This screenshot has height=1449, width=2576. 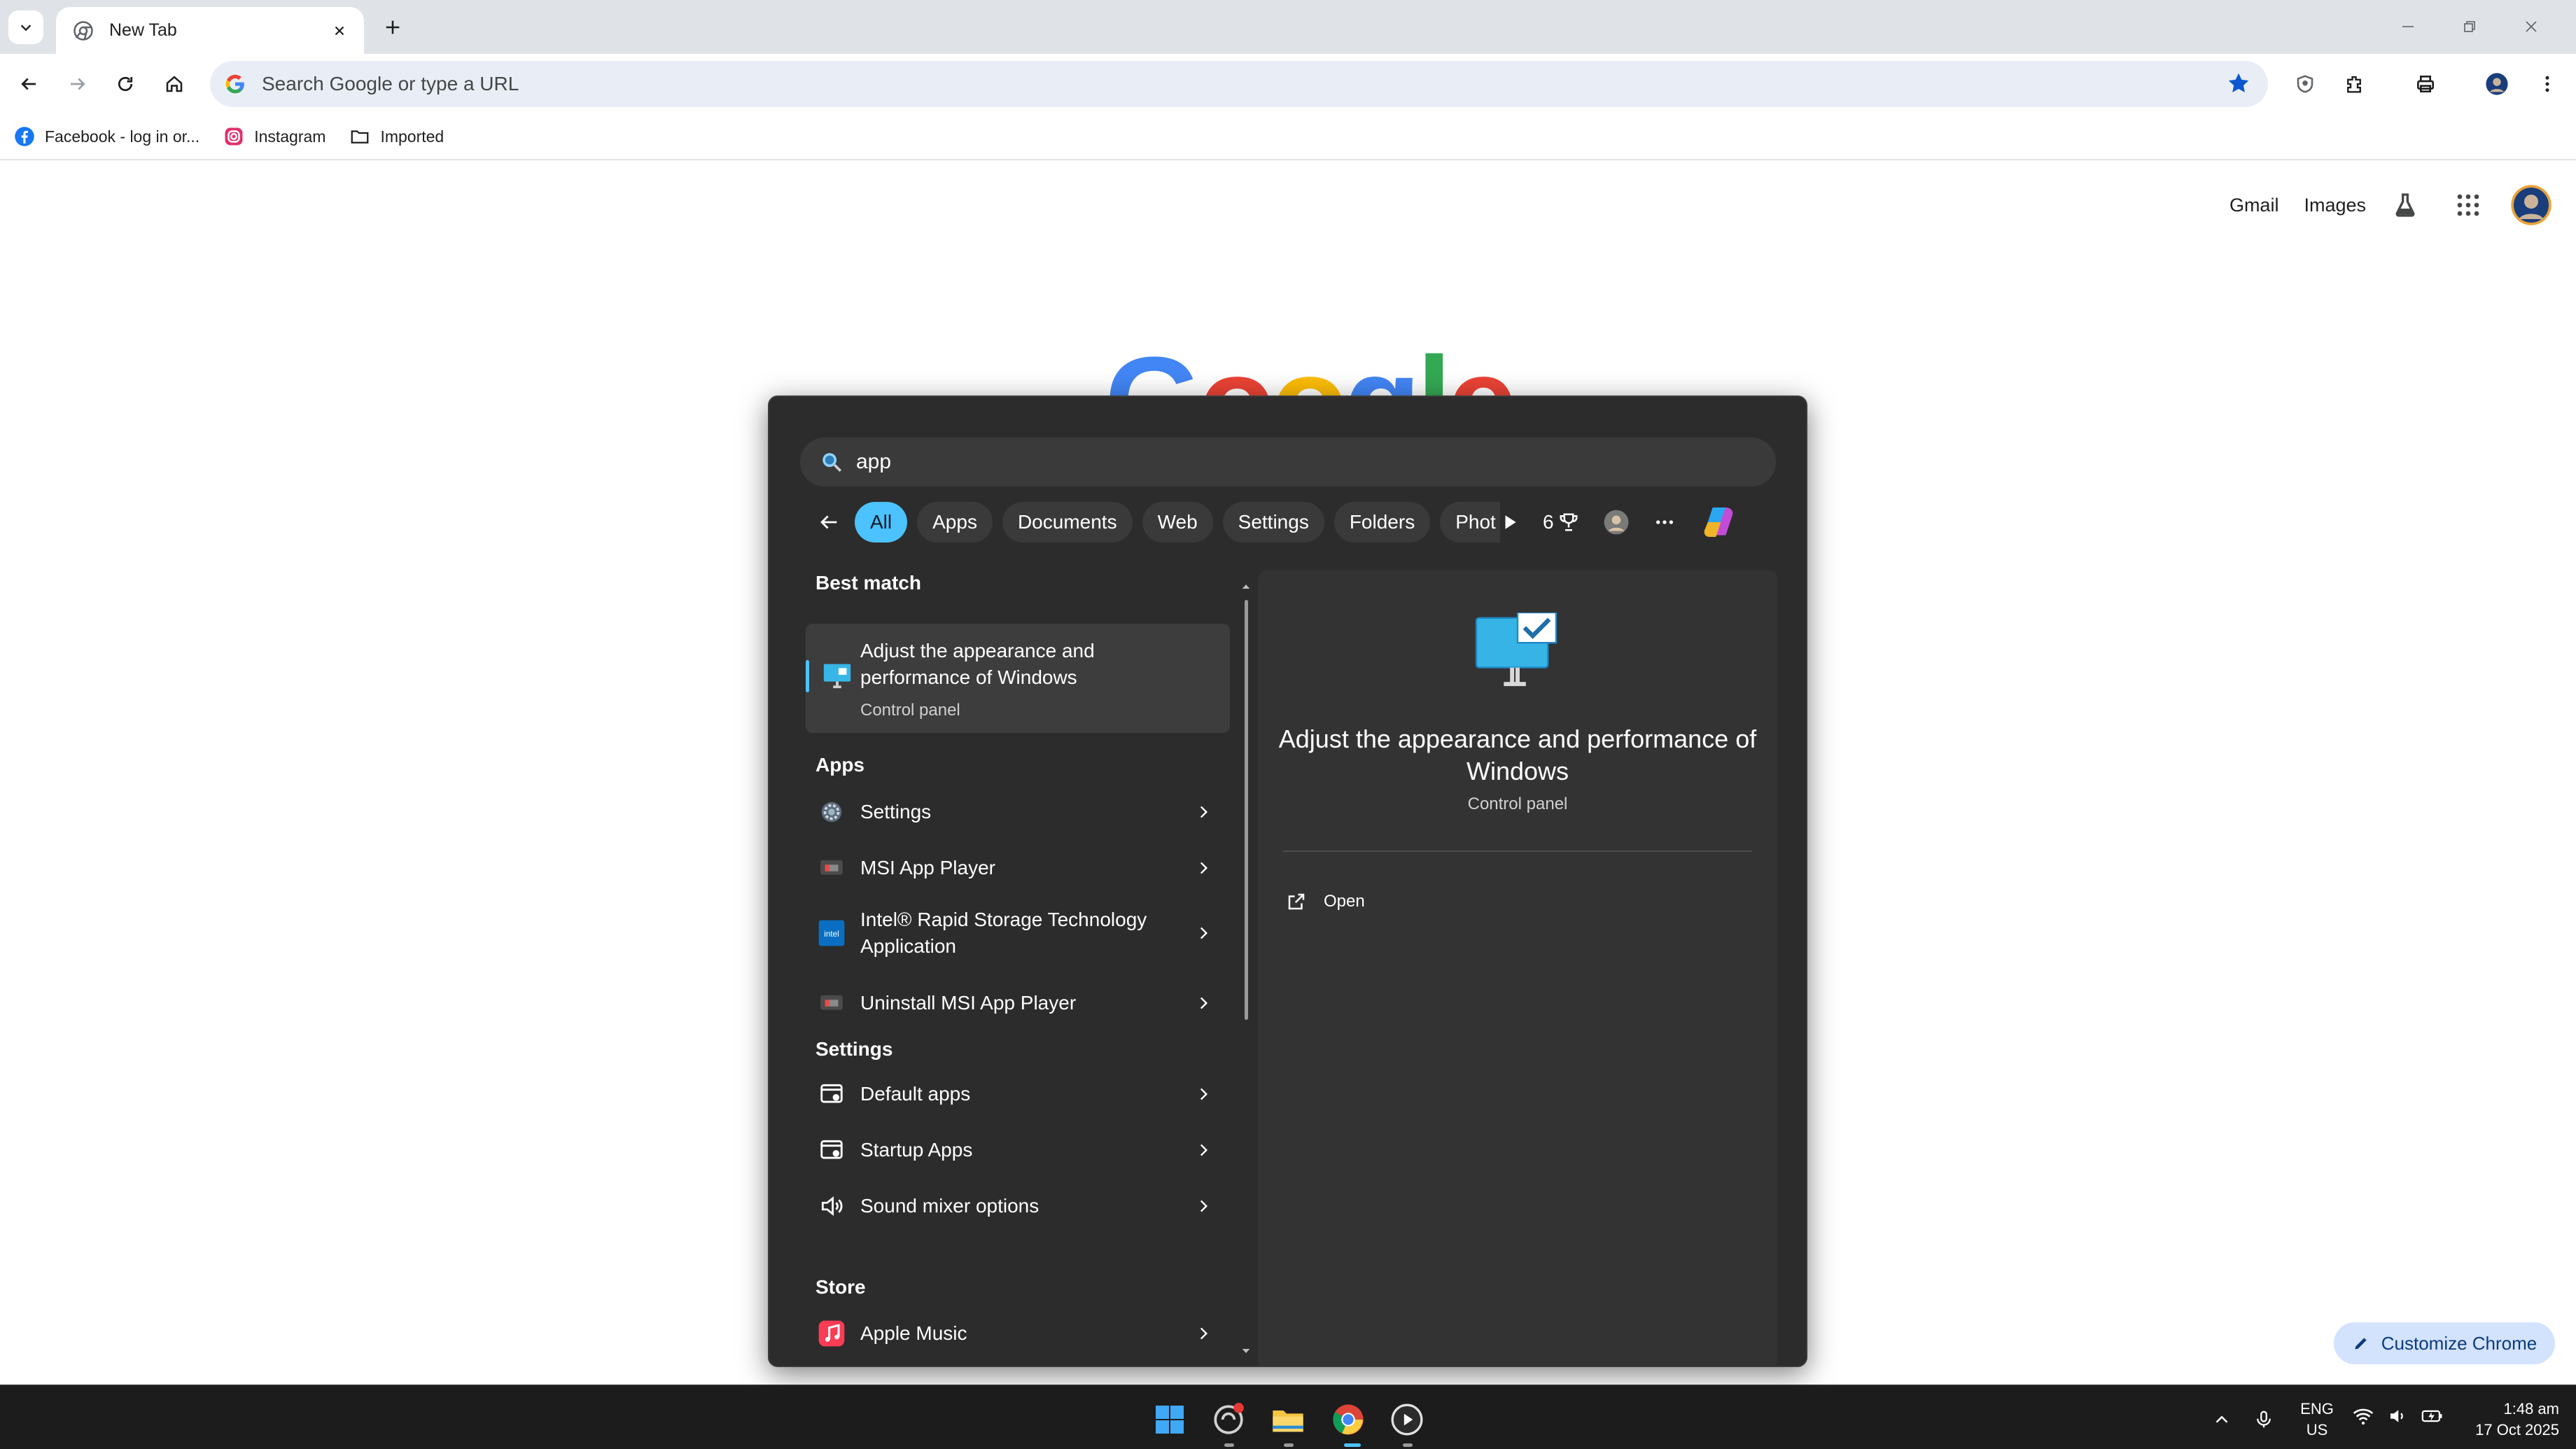 I want to click on filter-web: Web, so click(x=1177, y=522).